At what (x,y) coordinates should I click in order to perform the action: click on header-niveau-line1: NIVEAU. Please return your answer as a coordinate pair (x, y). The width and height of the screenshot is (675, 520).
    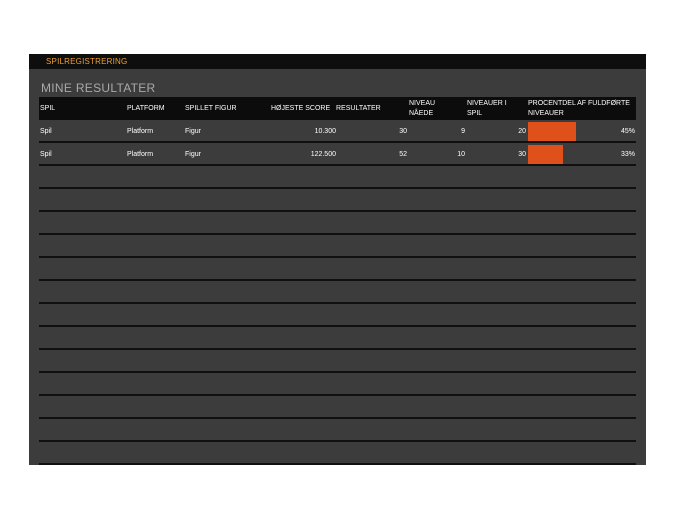
    Looking at the image, I should click on (422, 103).